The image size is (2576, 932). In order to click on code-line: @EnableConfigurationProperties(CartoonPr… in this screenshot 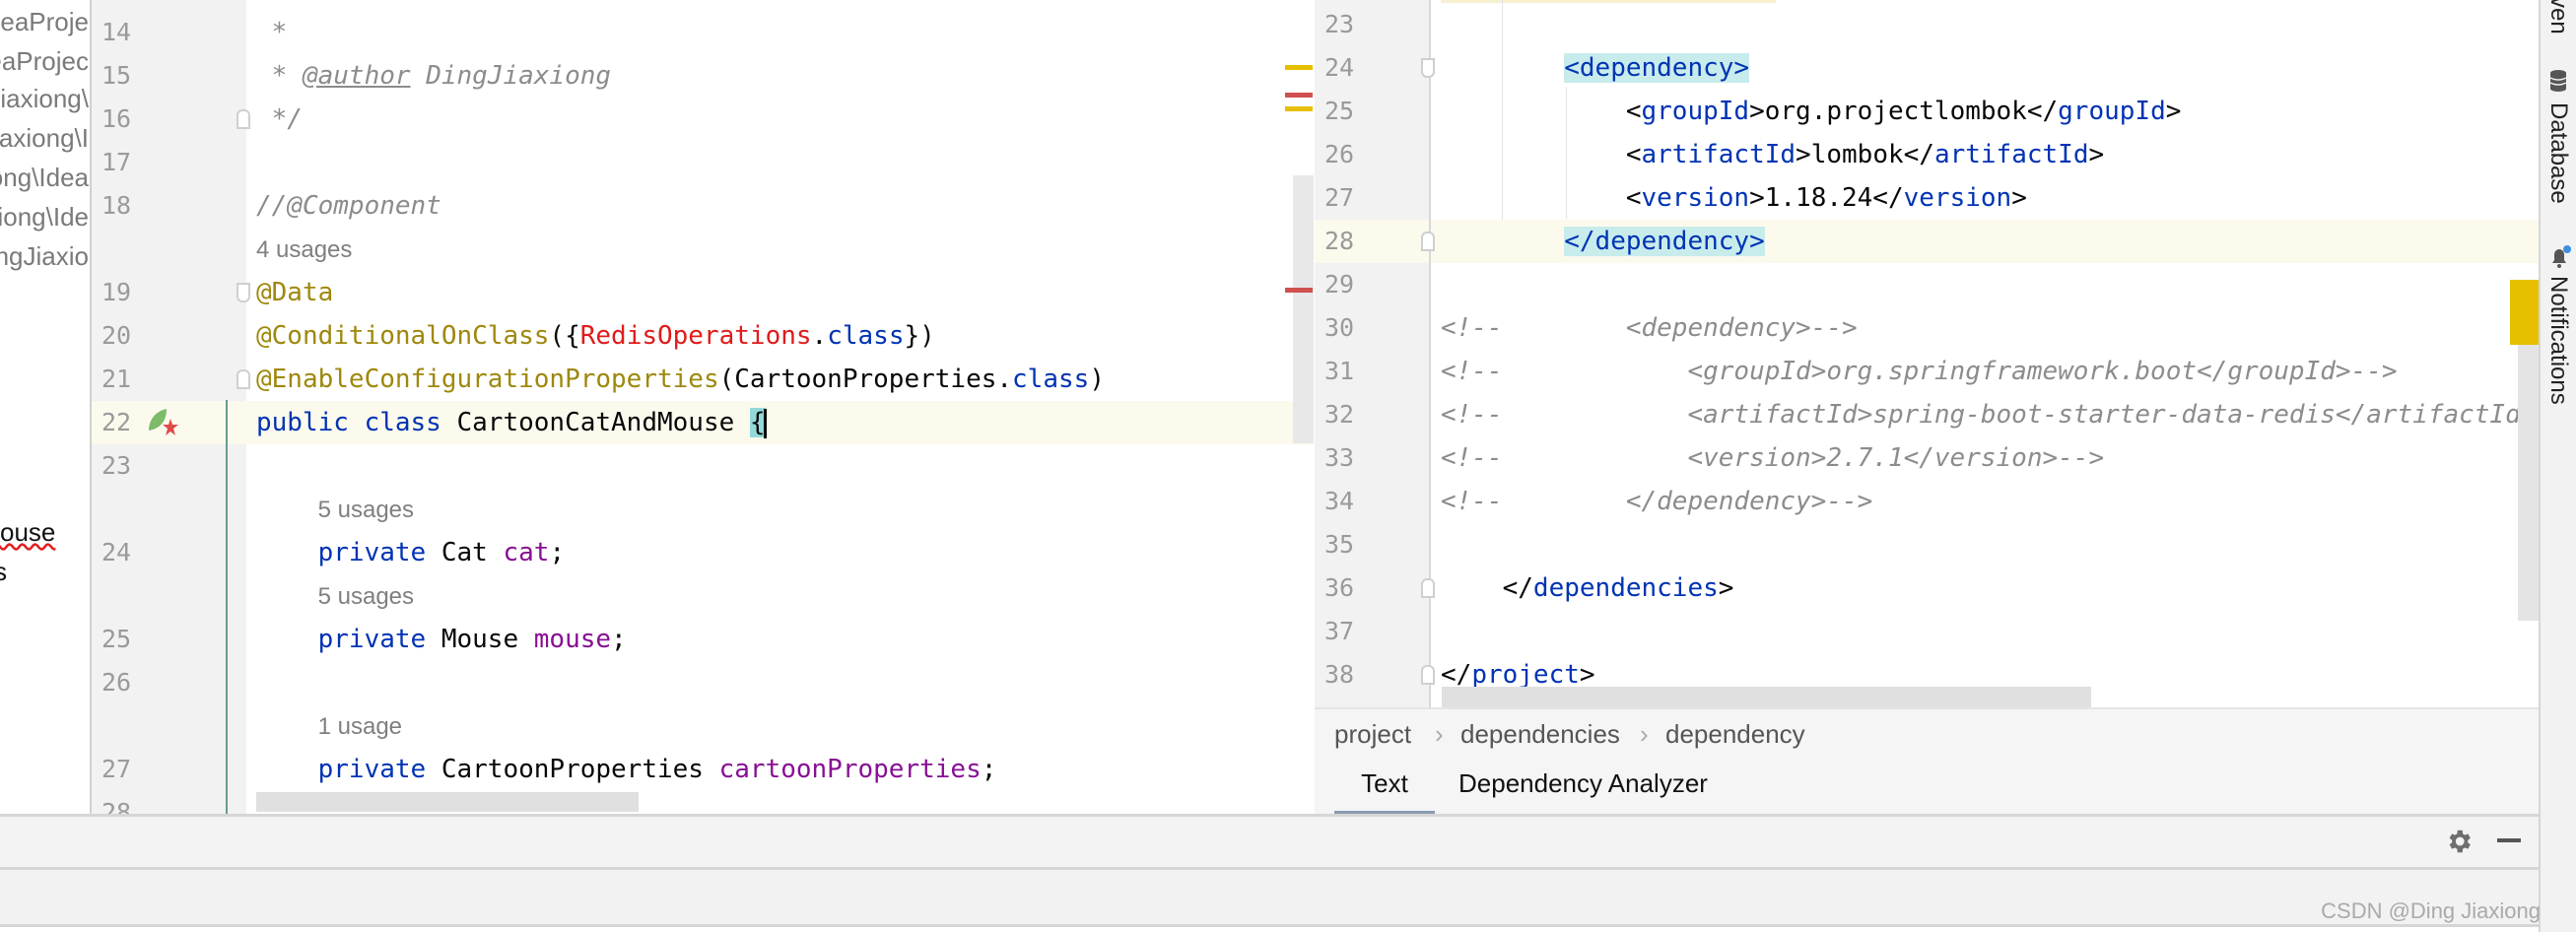, I will do `click(780, 379)`.